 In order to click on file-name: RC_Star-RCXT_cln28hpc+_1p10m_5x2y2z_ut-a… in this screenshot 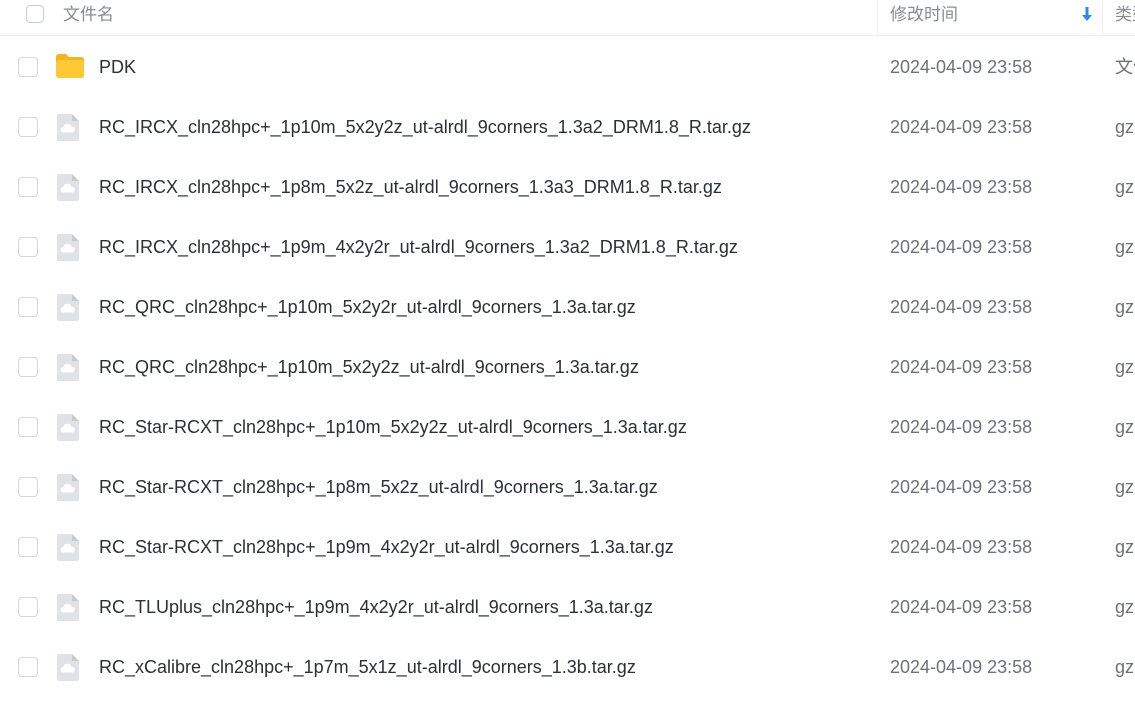, I will do `click(393, 427)`.